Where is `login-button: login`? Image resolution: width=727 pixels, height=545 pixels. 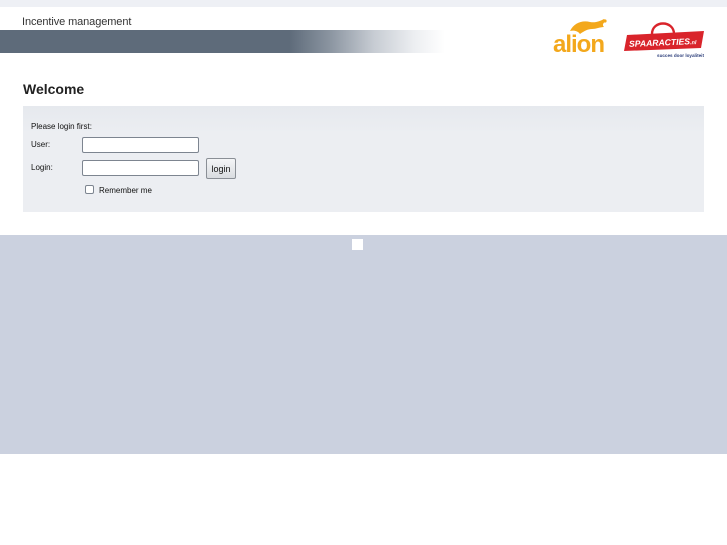
login-button: login is located at coordinates (221, 168).